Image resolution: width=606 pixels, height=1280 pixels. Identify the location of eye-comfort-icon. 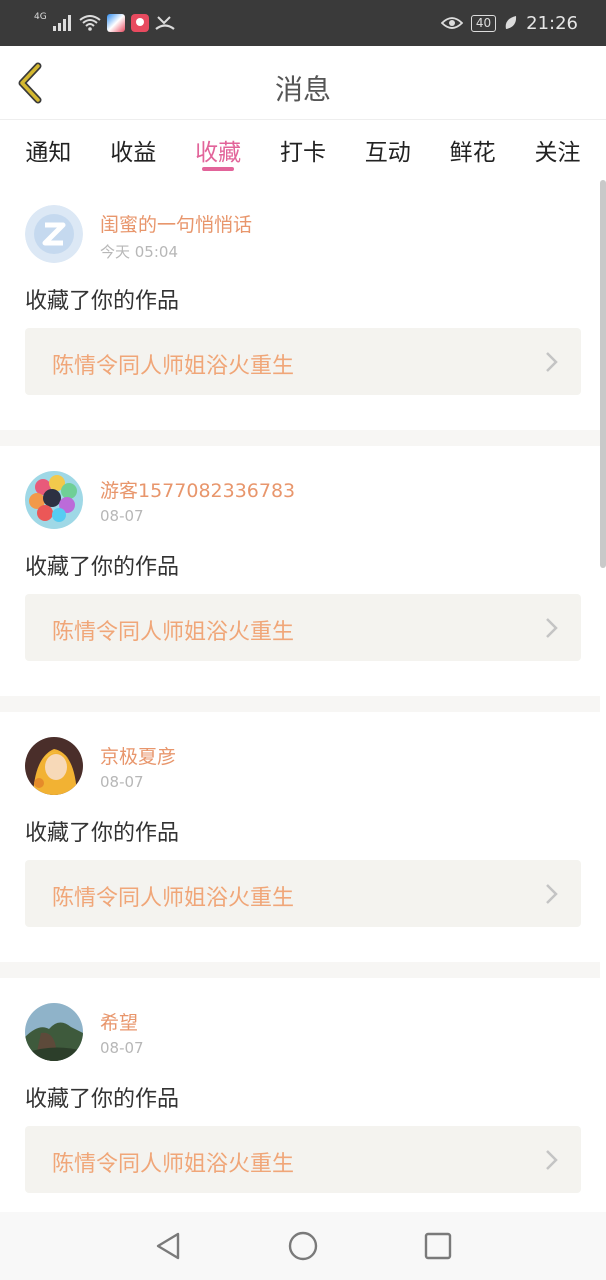
(451, 23).